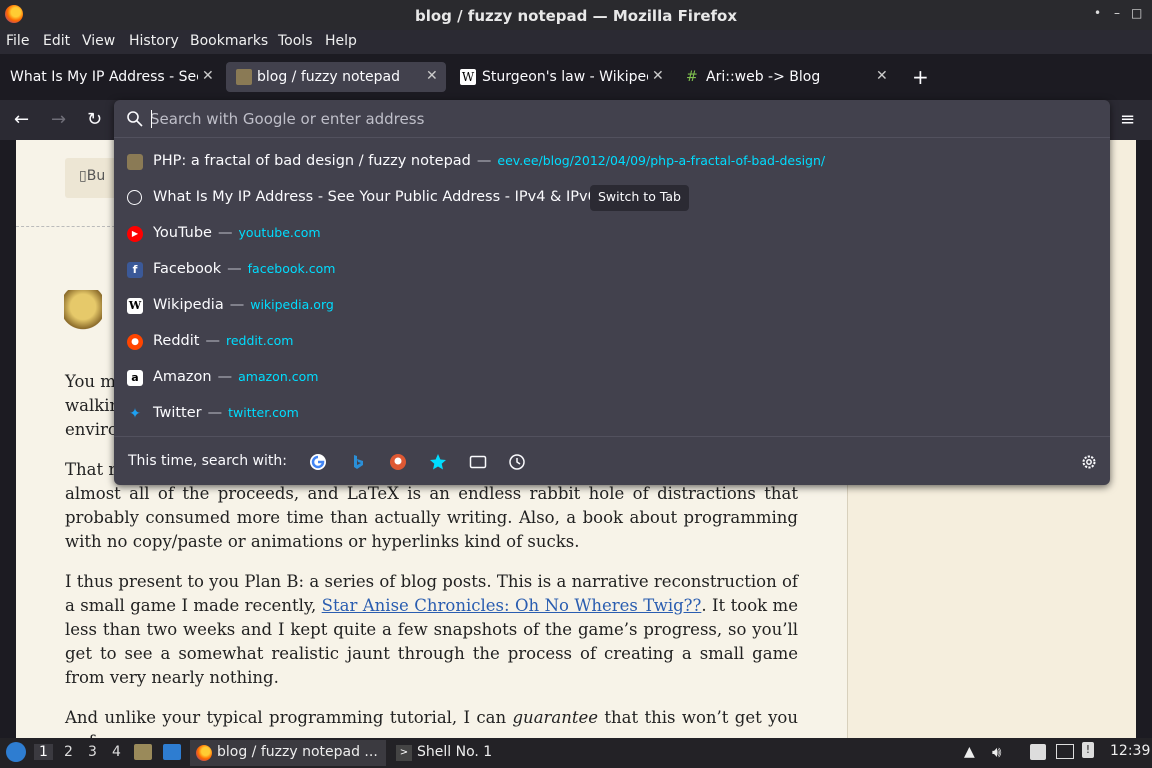 Image resolution: width=1152 pixels, height=768 pixels. What do you see at coordinates (1088, 750) in the screenshot?
I see `notification-icon: !` at bounding box center [1088, 750].